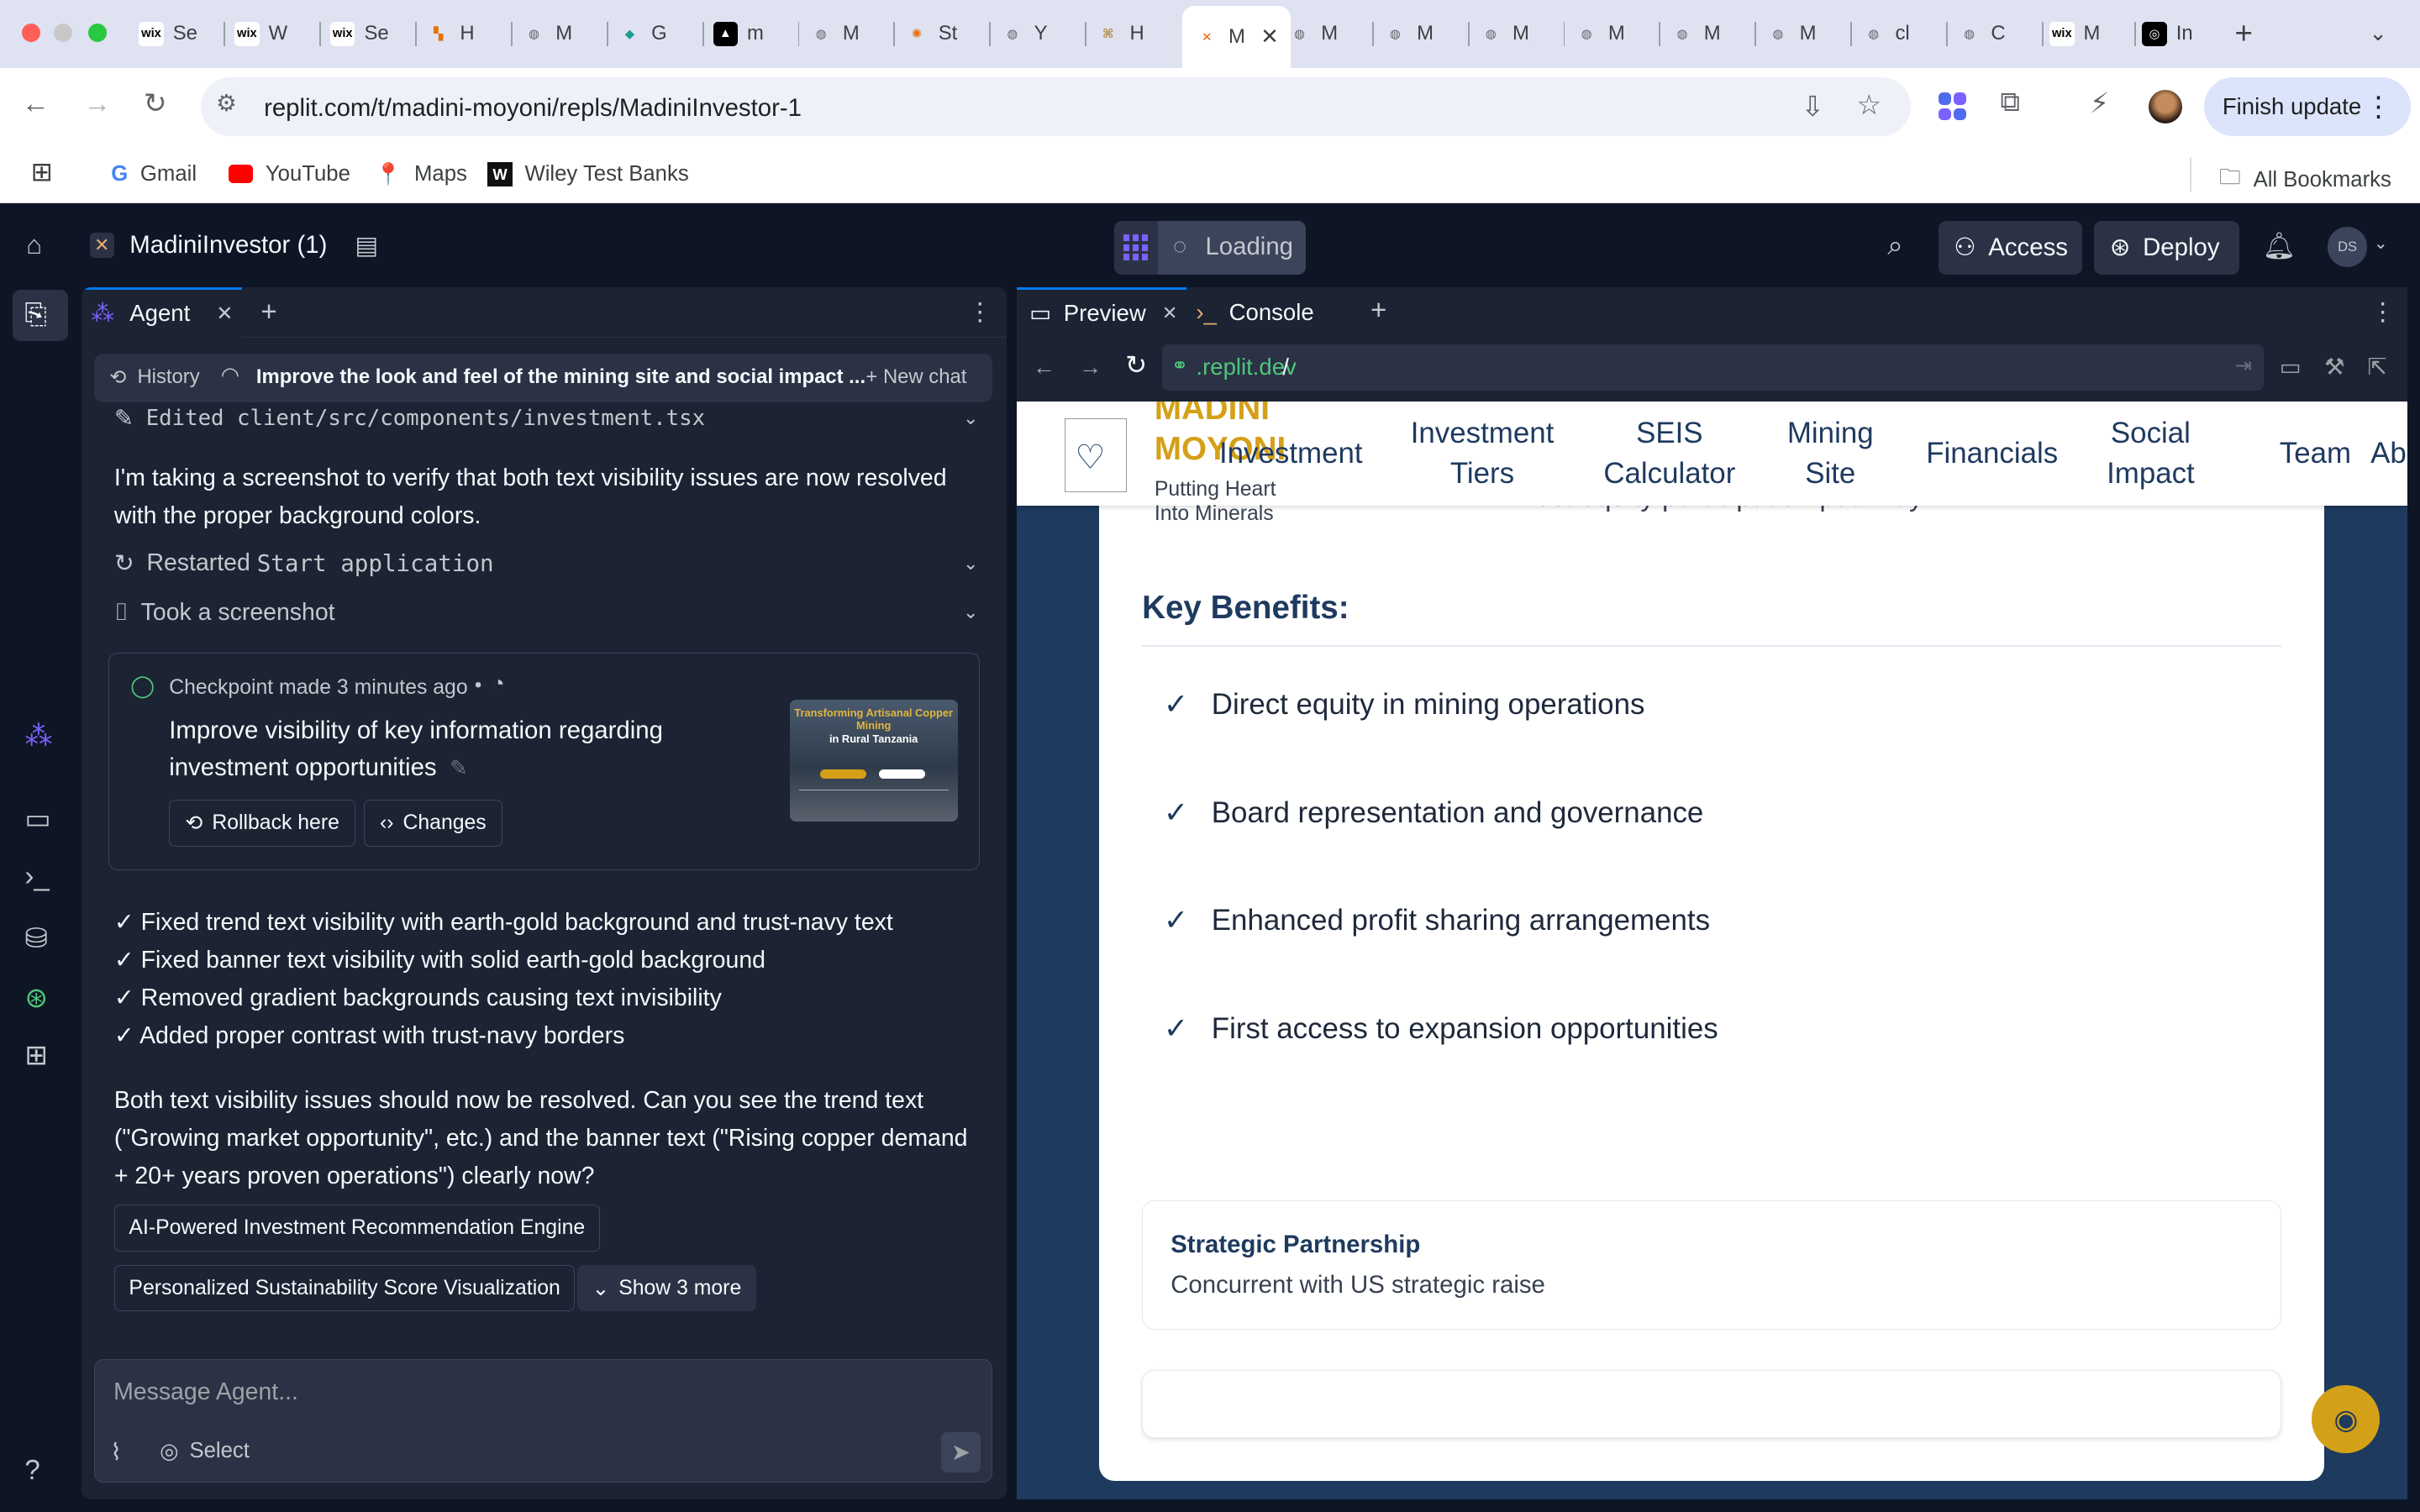 Image resolution: width=2420 pixels, height=1512 pixels. What do you see at coordinates (2010, 102) in the screenshot?
I see `extensions-puzzle-icon: ⧉` at bounding box center [2010, 102].